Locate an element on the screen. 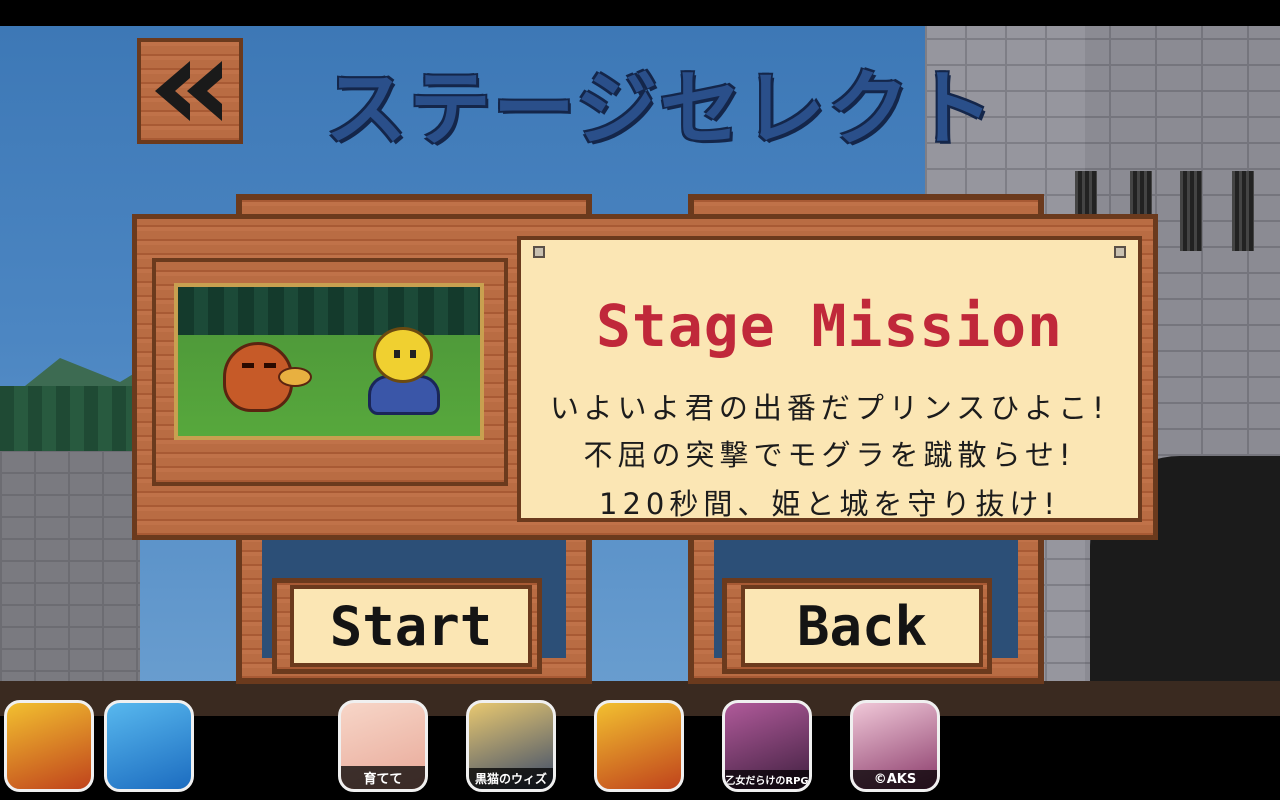  ad-label: 育てて is located at coordinates (383, 777).